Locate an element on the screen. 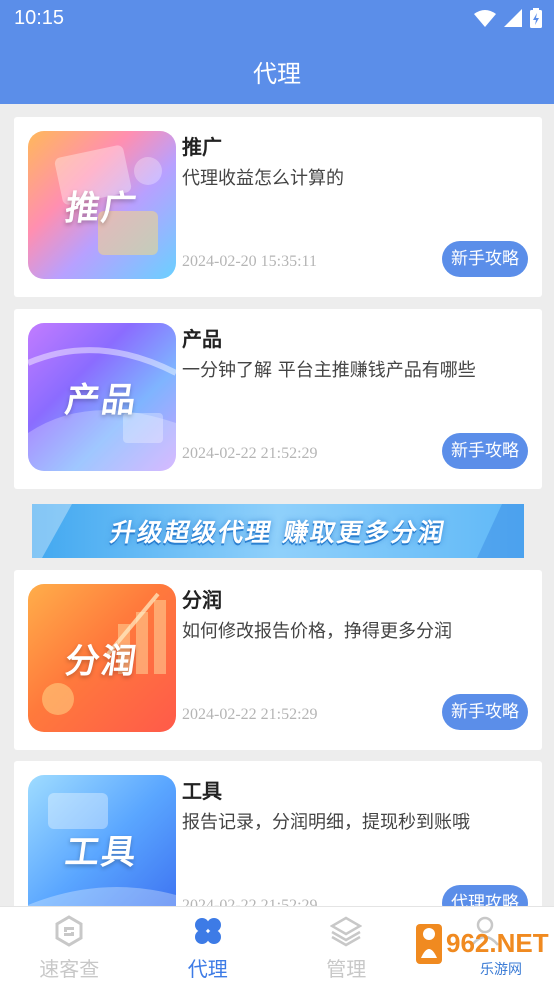 The width and height of the screenshot is (554, 984). card-thumbnail: 推广 is located at coordinates (102, 205).